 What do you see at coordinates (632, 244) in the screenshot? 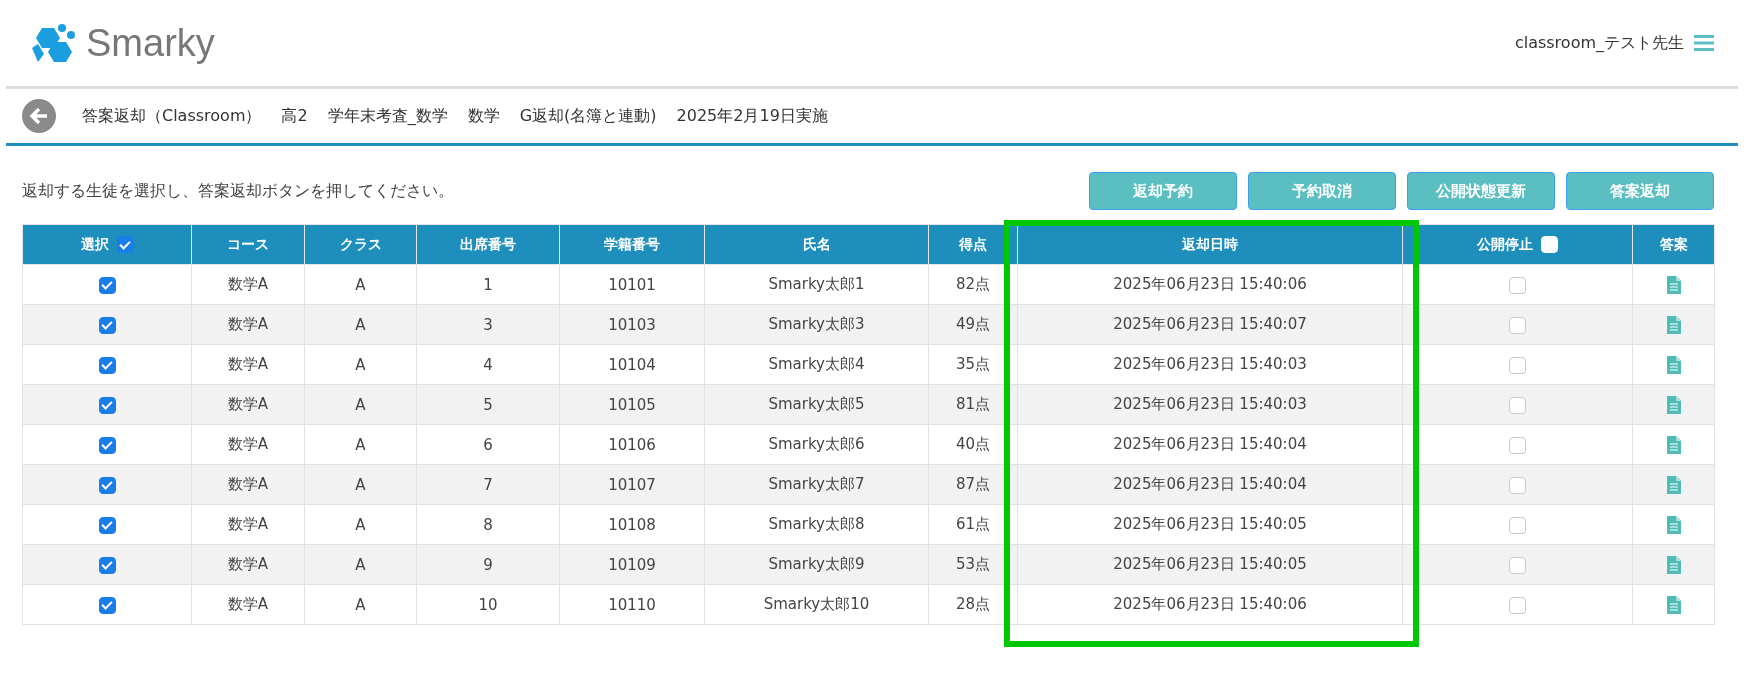
I see `column-header: 学籍番号` at bounding box center [632, 244].